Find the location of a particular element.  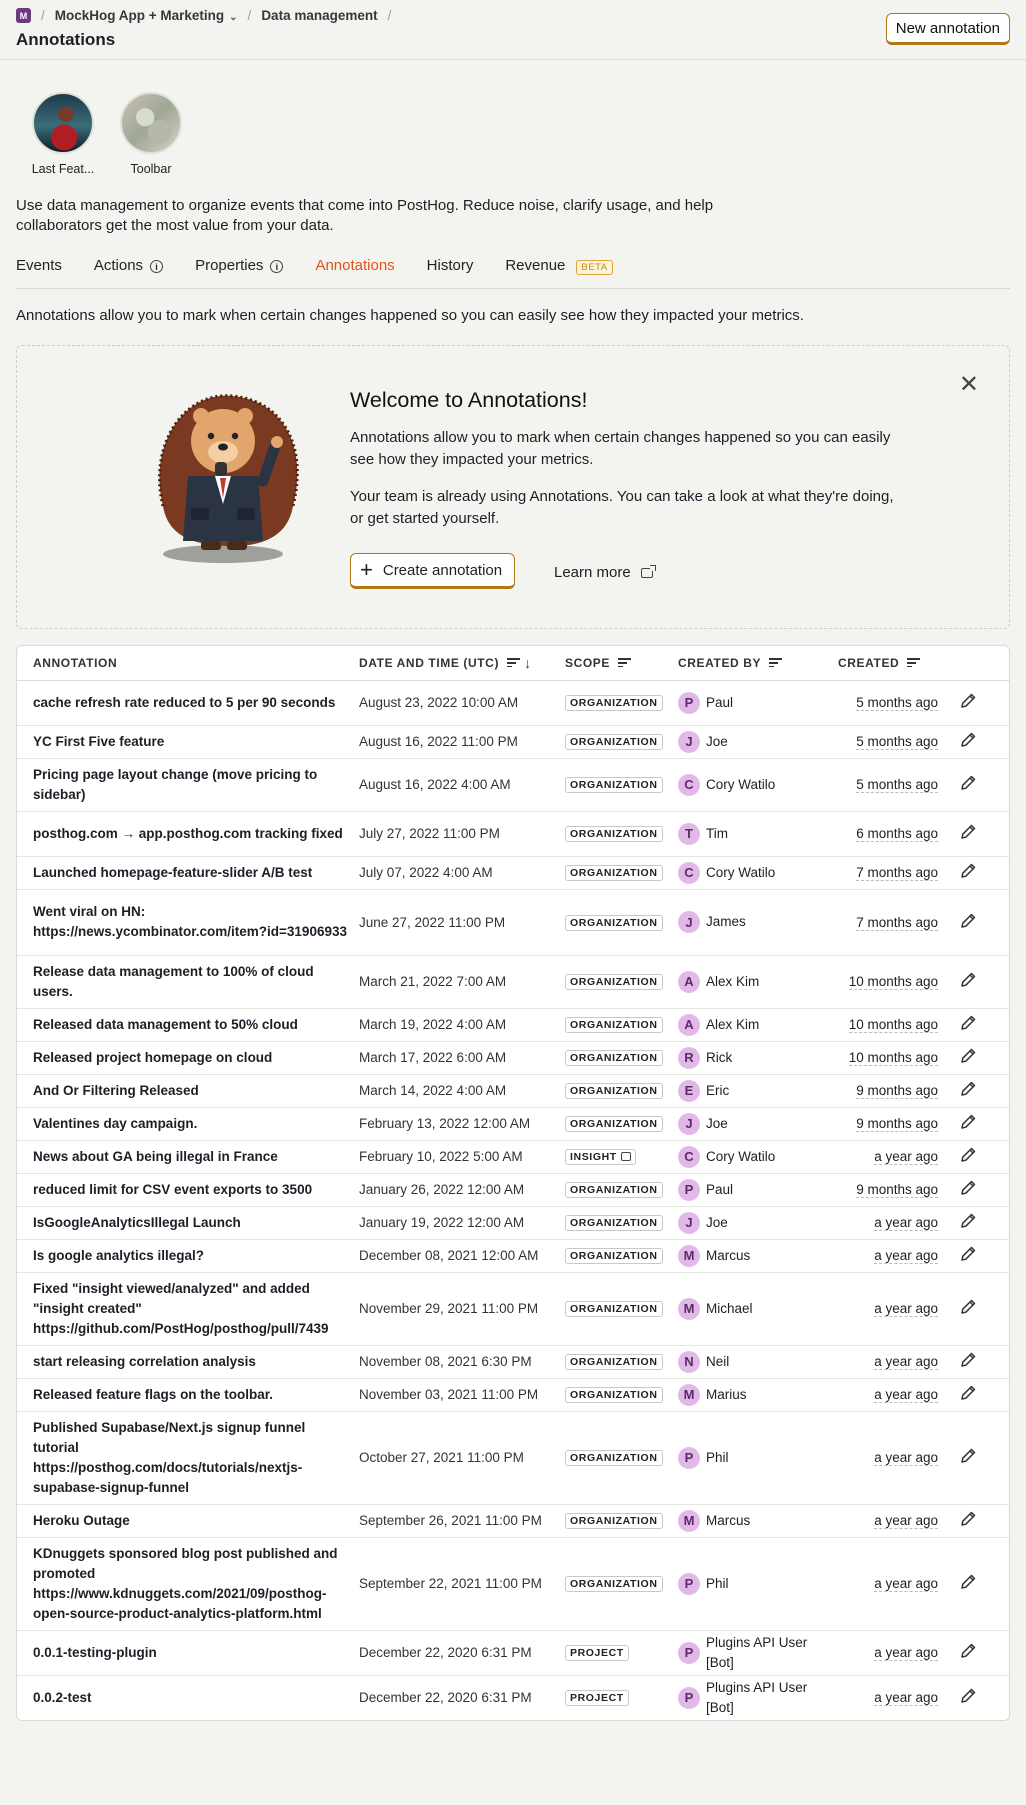

tab-actions: Actions i is located at coordinates (129, 272).